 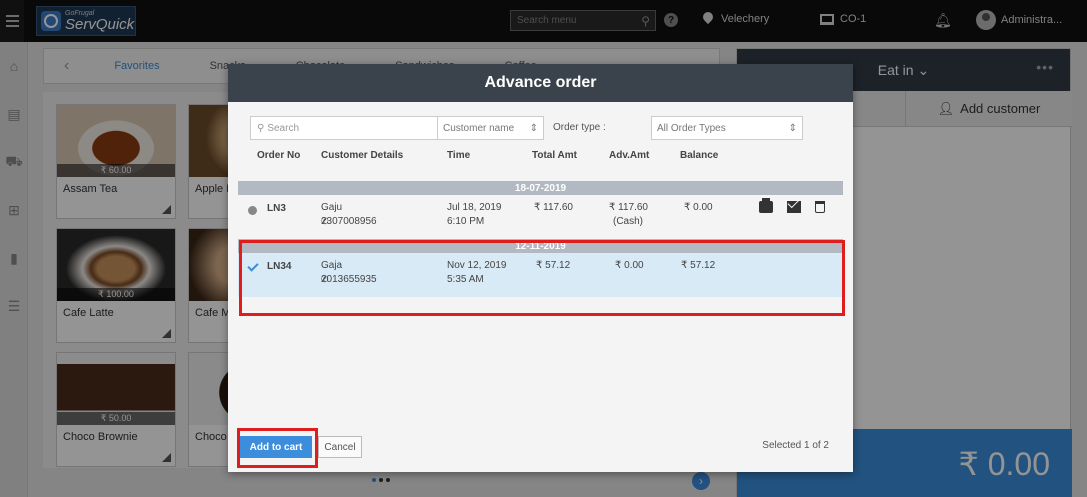 I want to click on advance-amount: ₹ 117.60, so click(x=628, y=207).